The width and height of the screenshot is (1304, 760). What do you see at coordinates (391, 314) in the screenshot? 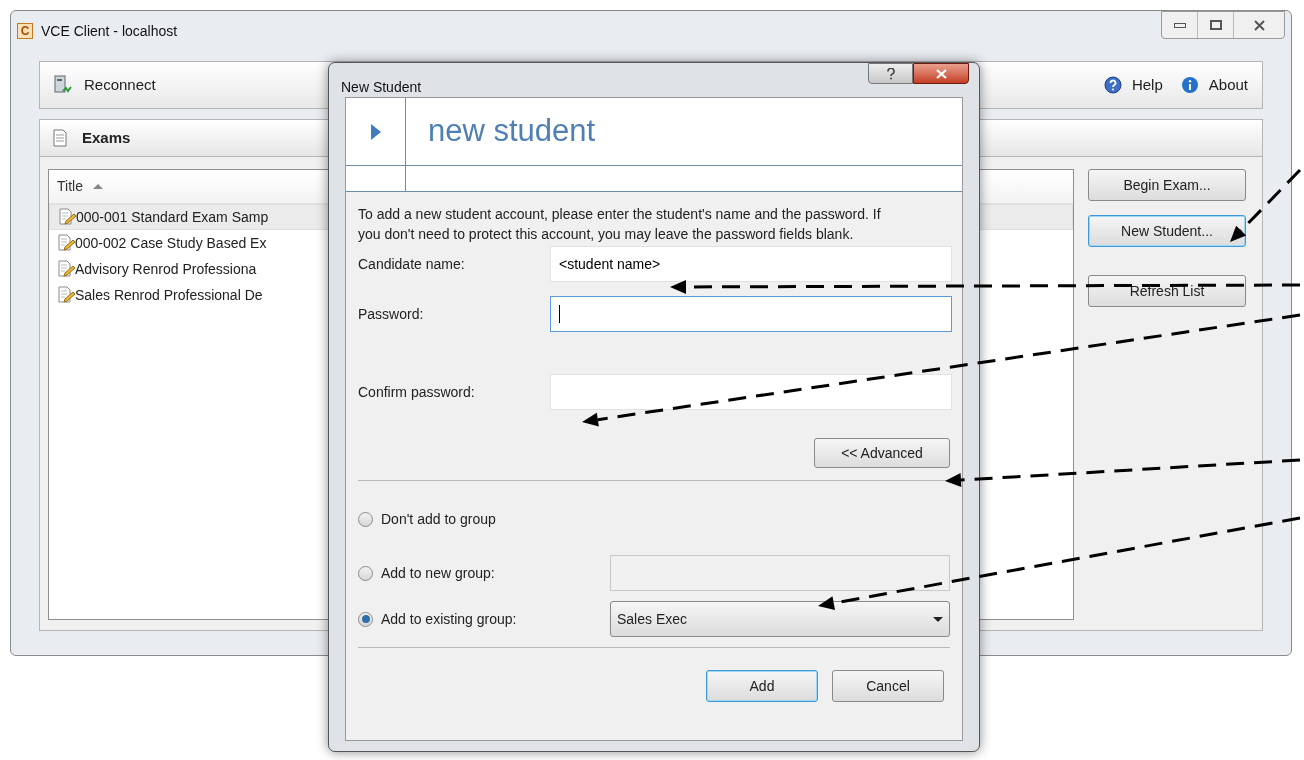
I see `field-label: Password:` at bounding box center [391, 314].